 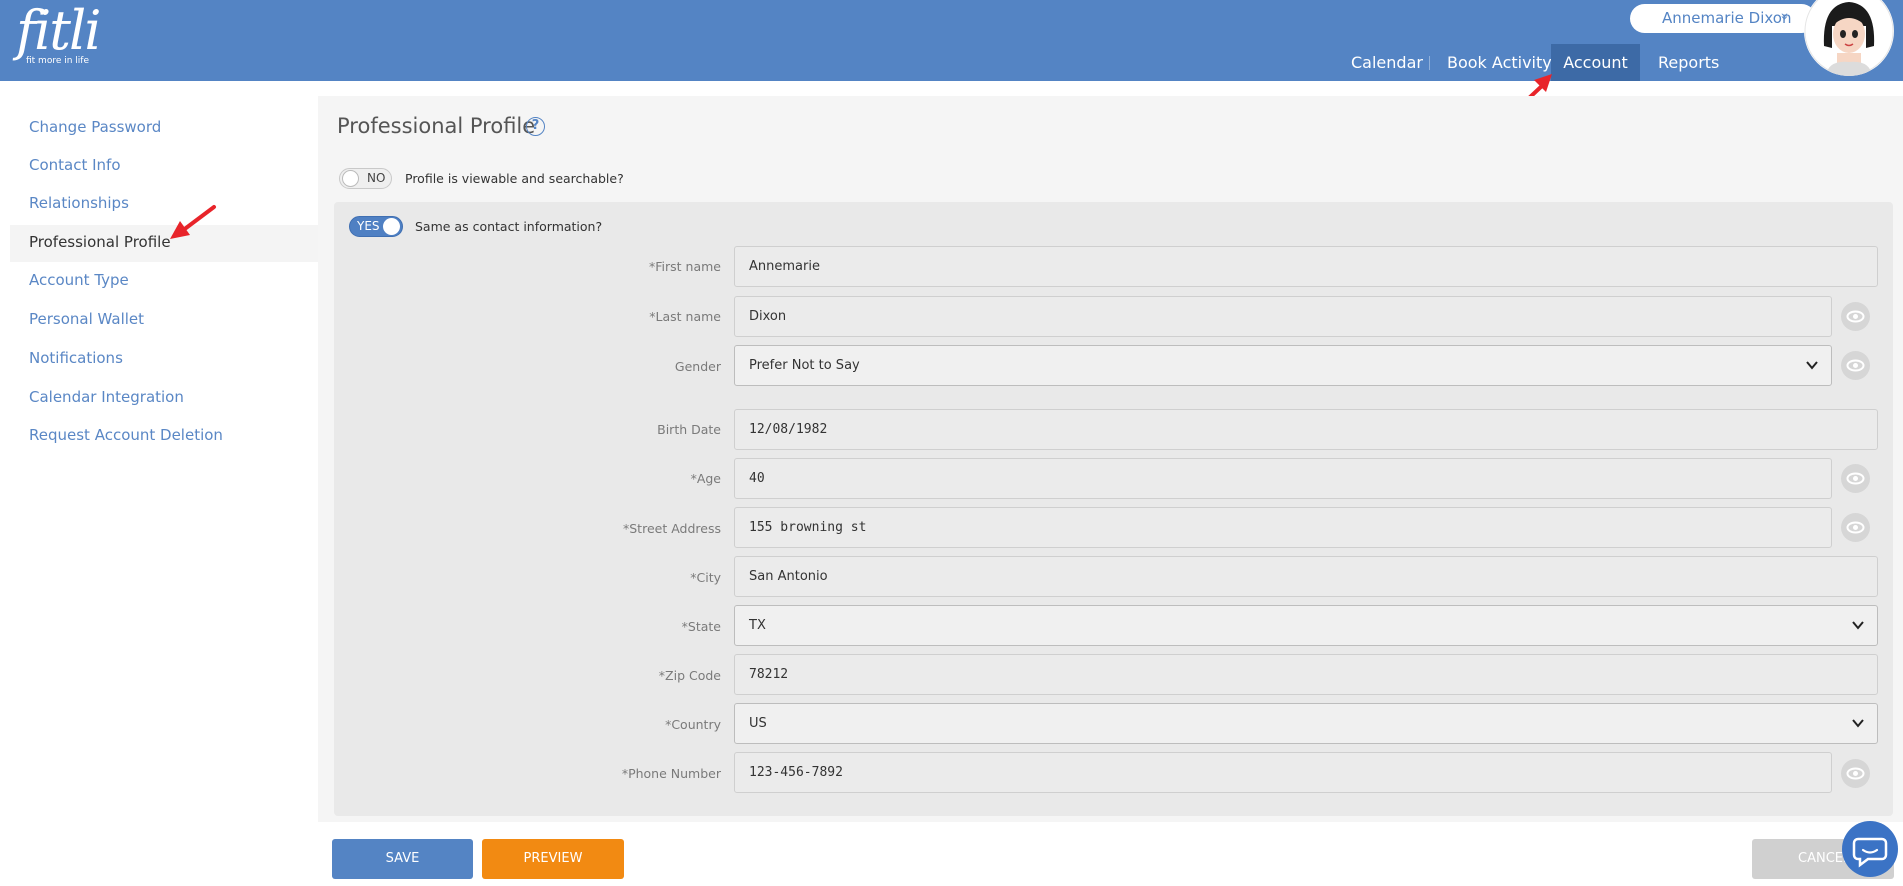 I want to click on help-icon: ?, so click(x=535, y=126).